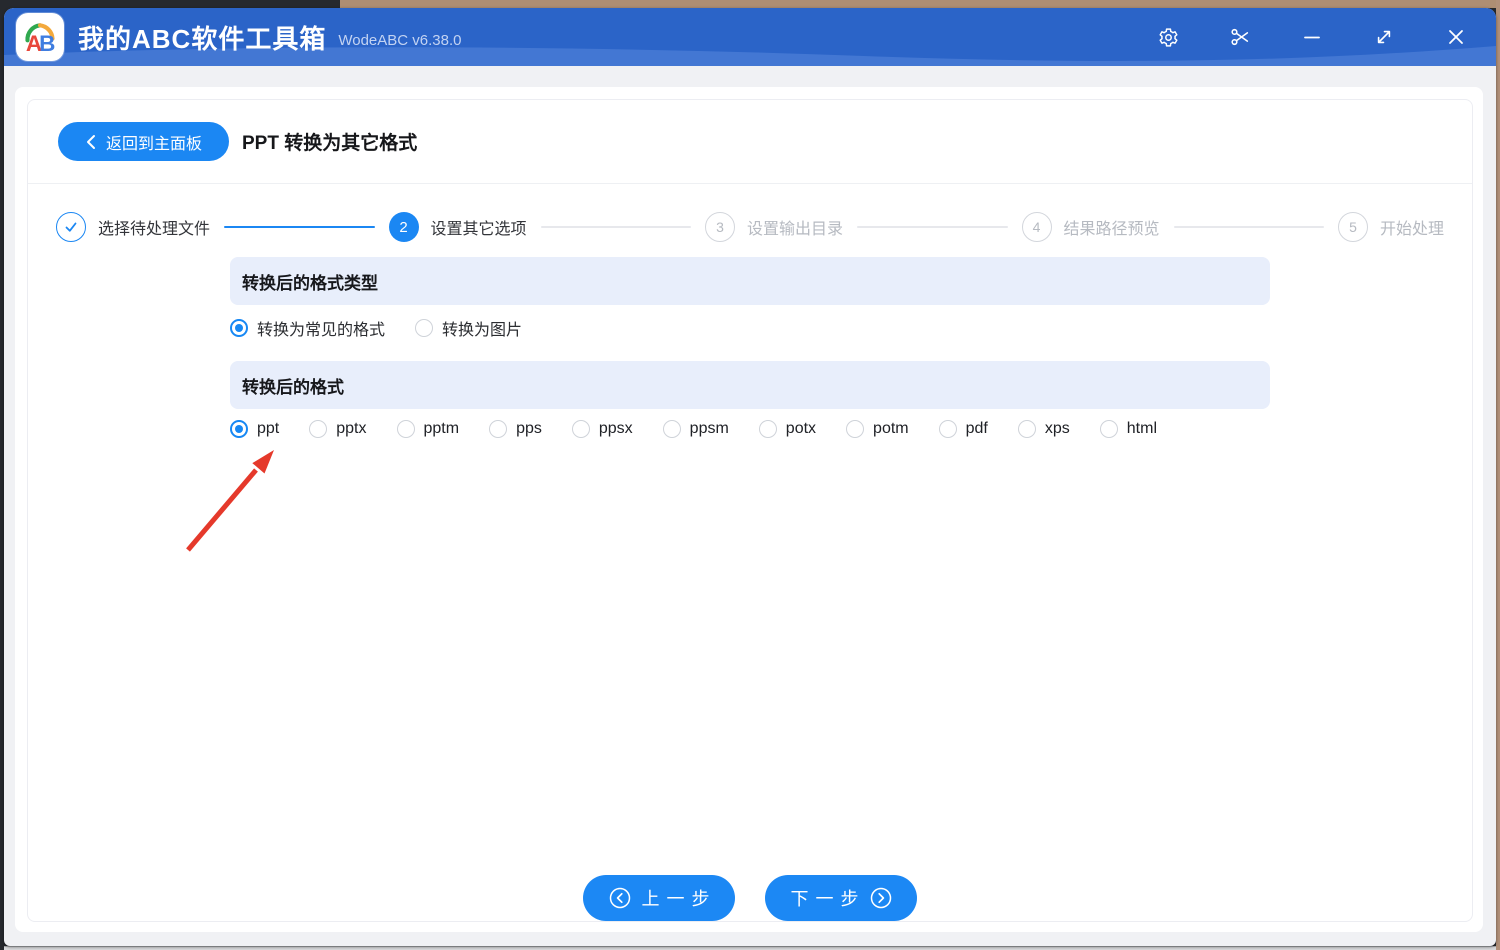 This screenshot has height=950, width=1500. I want to click on scissors-icon, so click(1240, 37).